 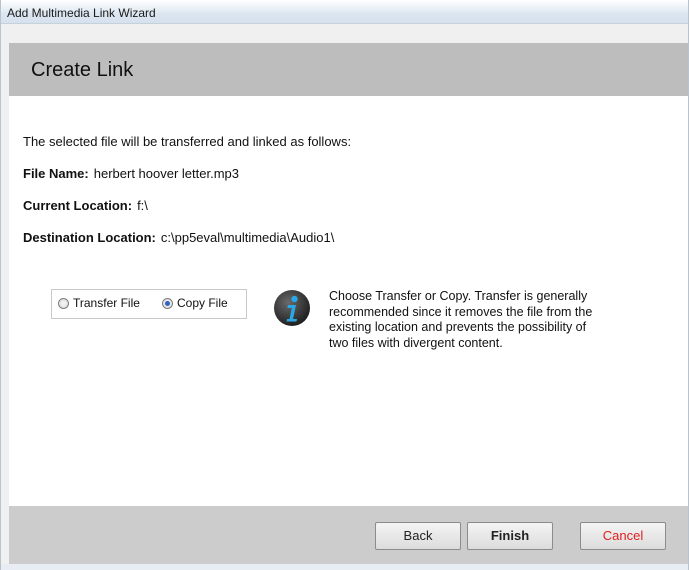 I want to click on back-button: Back, so click(x=418, y=536).